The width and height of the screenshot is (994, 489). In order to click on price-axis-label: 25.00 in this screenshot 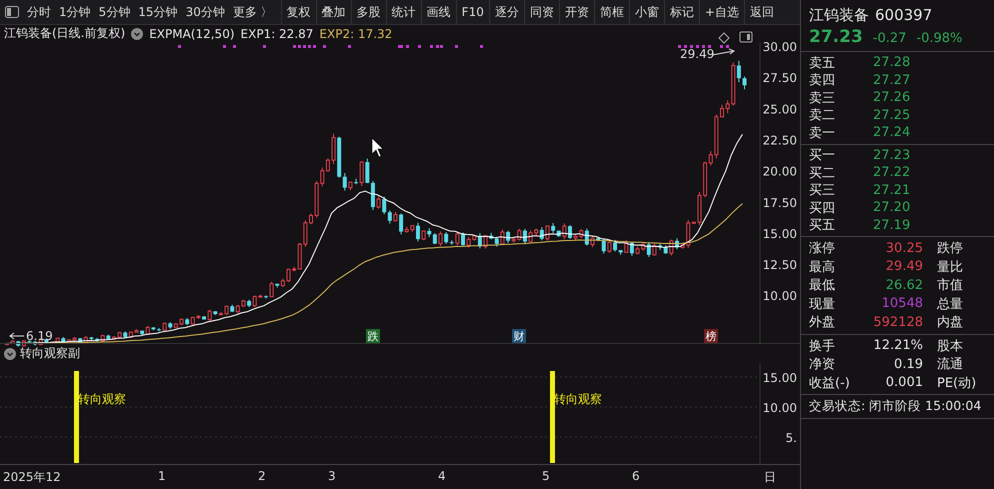, I will do `click(779, 109)`.